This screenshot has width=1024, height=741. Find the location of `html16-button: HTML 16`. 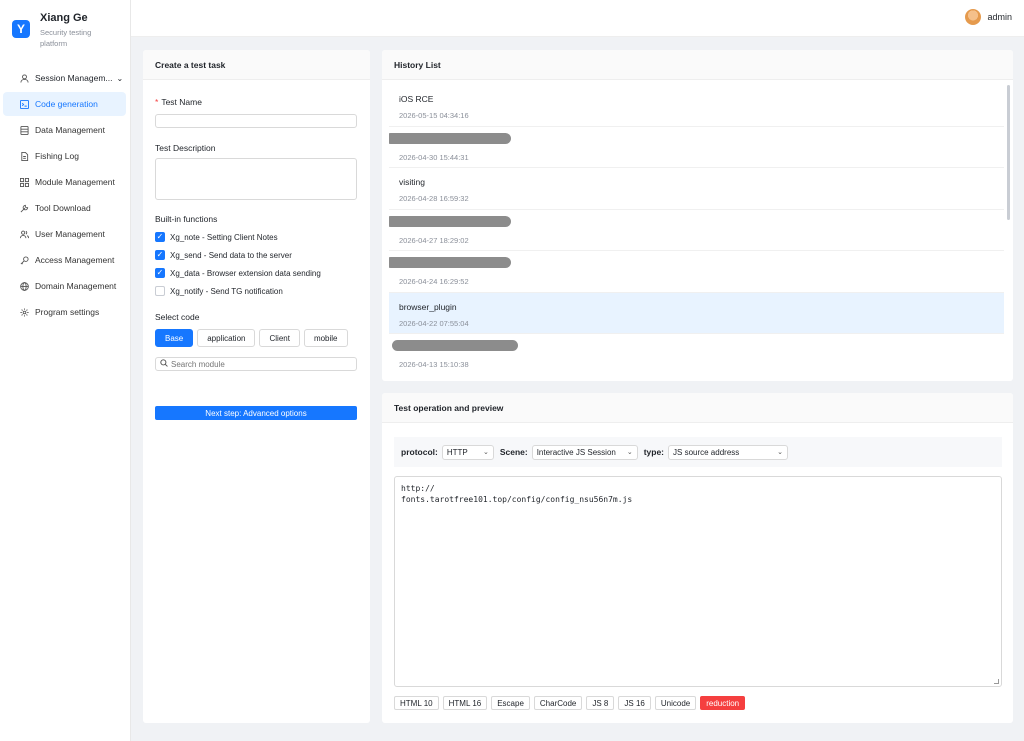

html16-button: HTML 16 is located at coordinates (465, 703).